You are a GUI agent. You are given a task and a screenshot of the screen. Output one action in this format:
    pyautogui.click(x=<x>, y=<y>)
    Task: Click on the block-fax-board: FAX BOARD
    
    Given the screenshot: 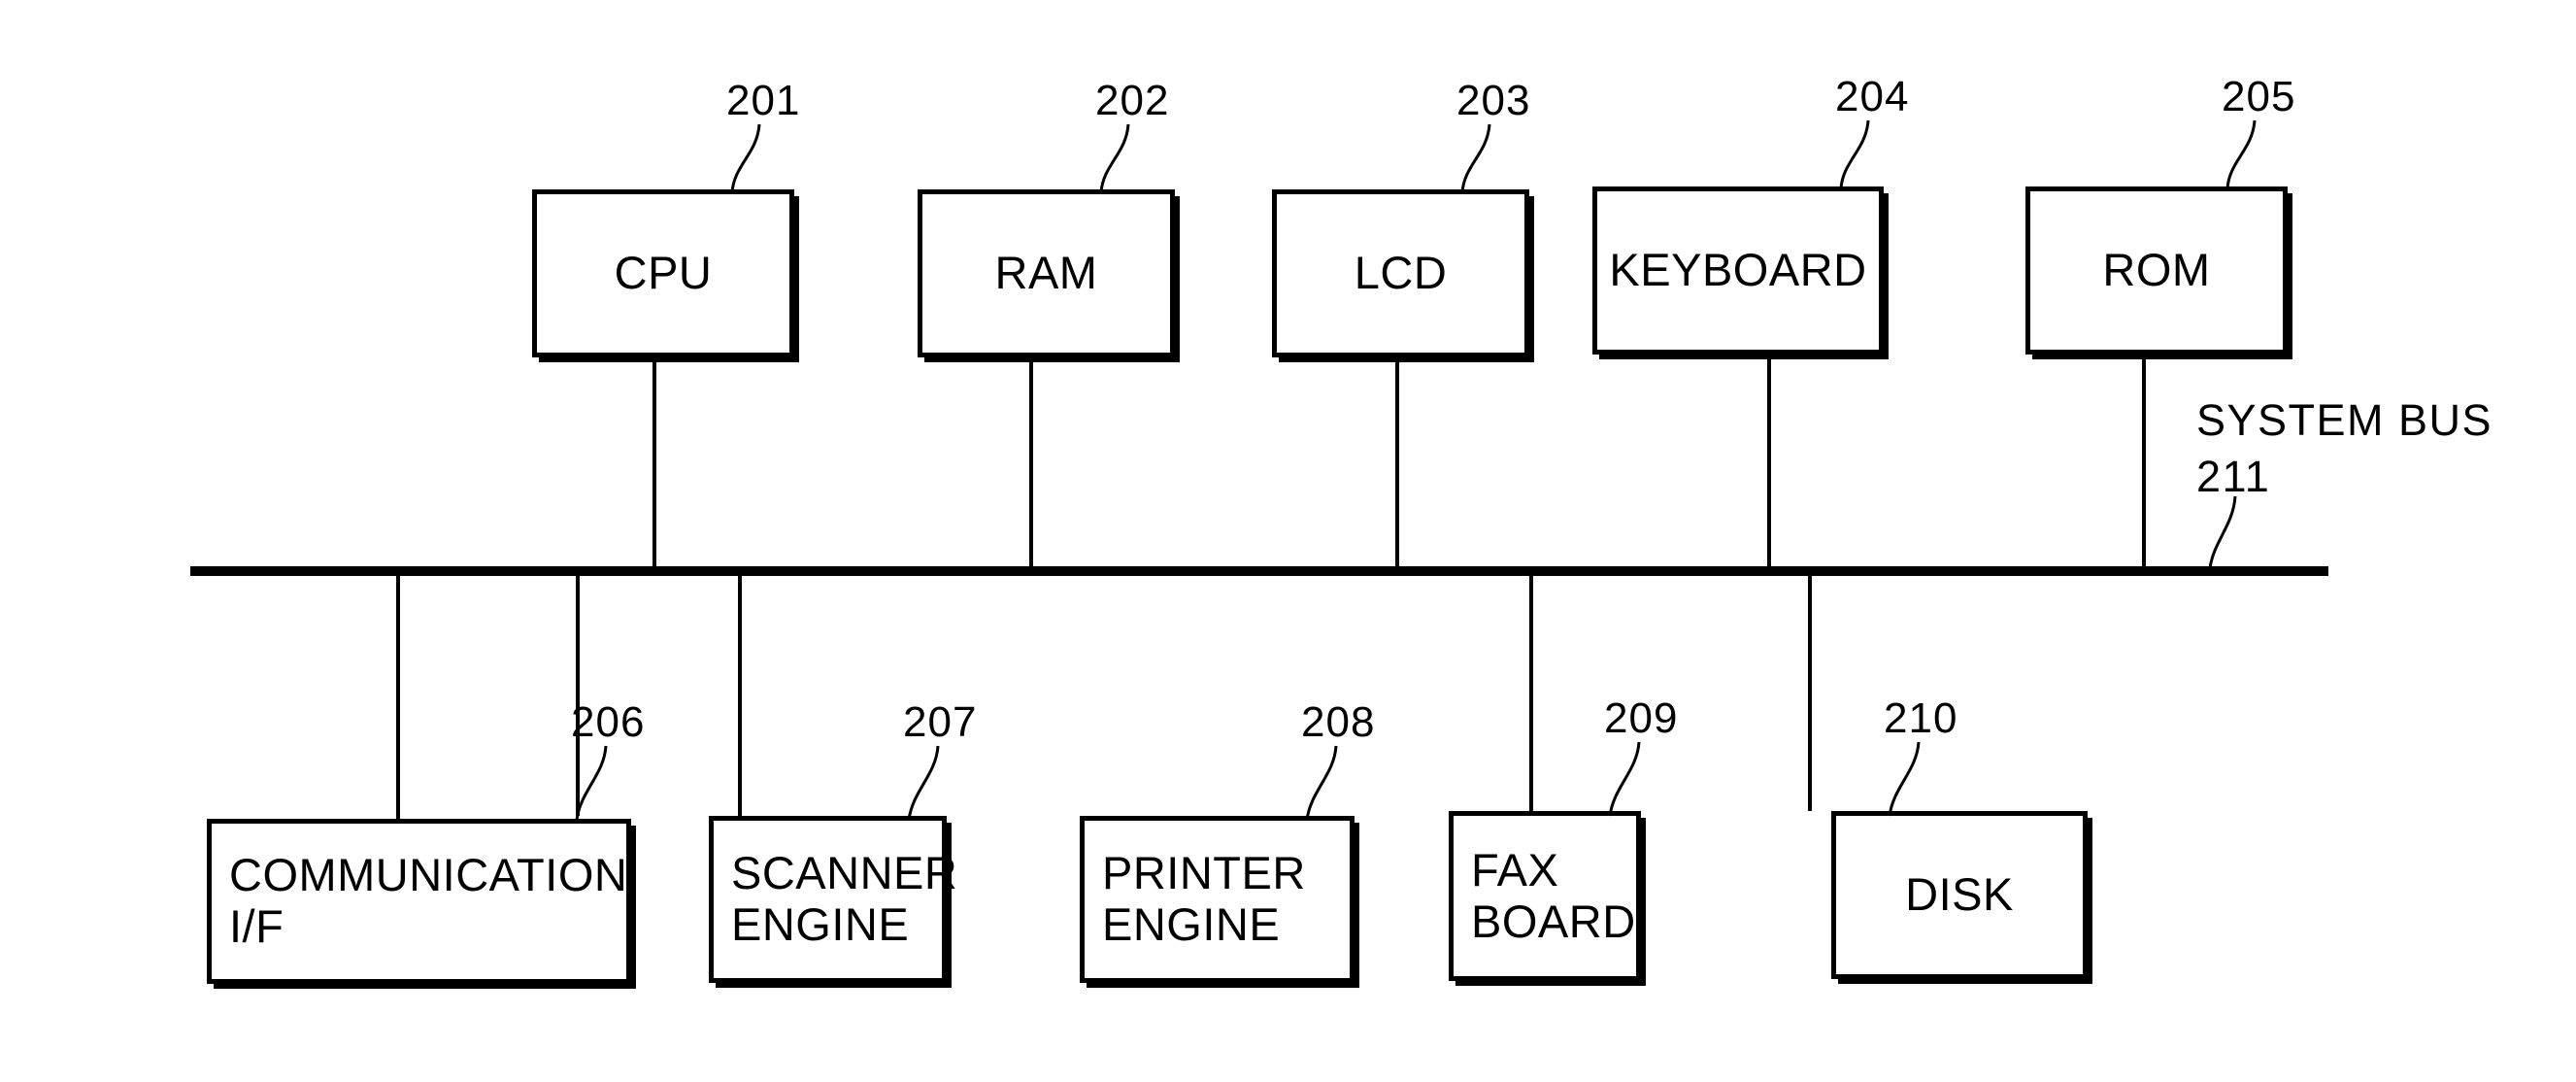 What is the action you would take?
    pyautogui.click(x=1545, y=896)
    